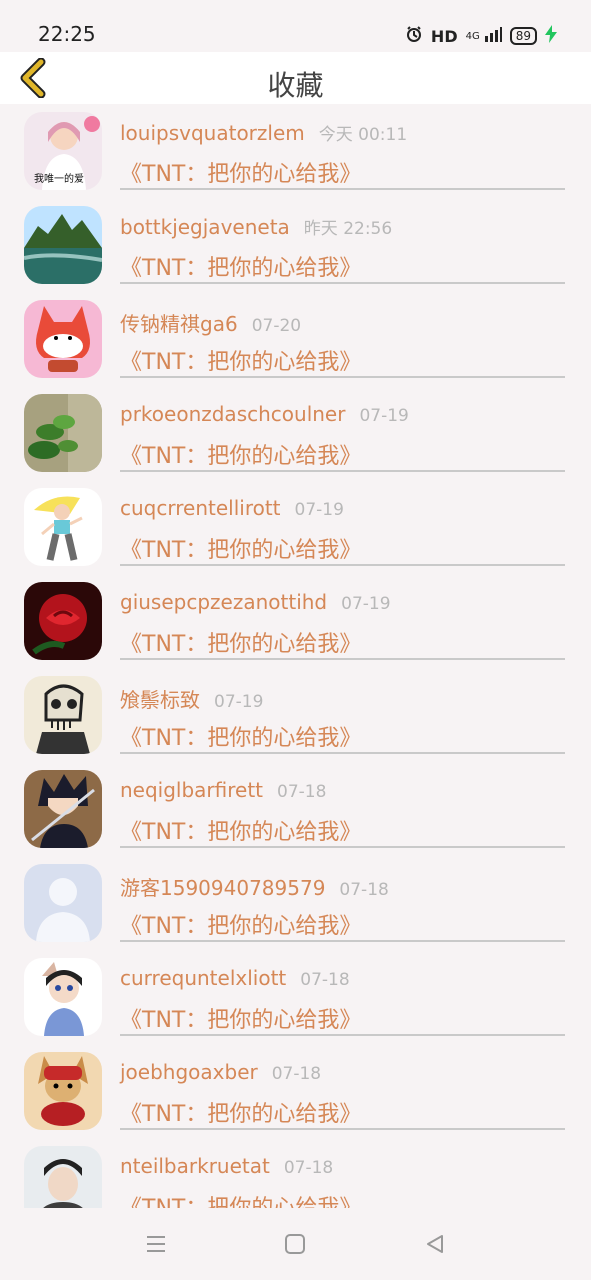  What do you see at coordinates (472, 36) in the screenshot?
I see `network-label: 4G` at bounding box center [472, 36].